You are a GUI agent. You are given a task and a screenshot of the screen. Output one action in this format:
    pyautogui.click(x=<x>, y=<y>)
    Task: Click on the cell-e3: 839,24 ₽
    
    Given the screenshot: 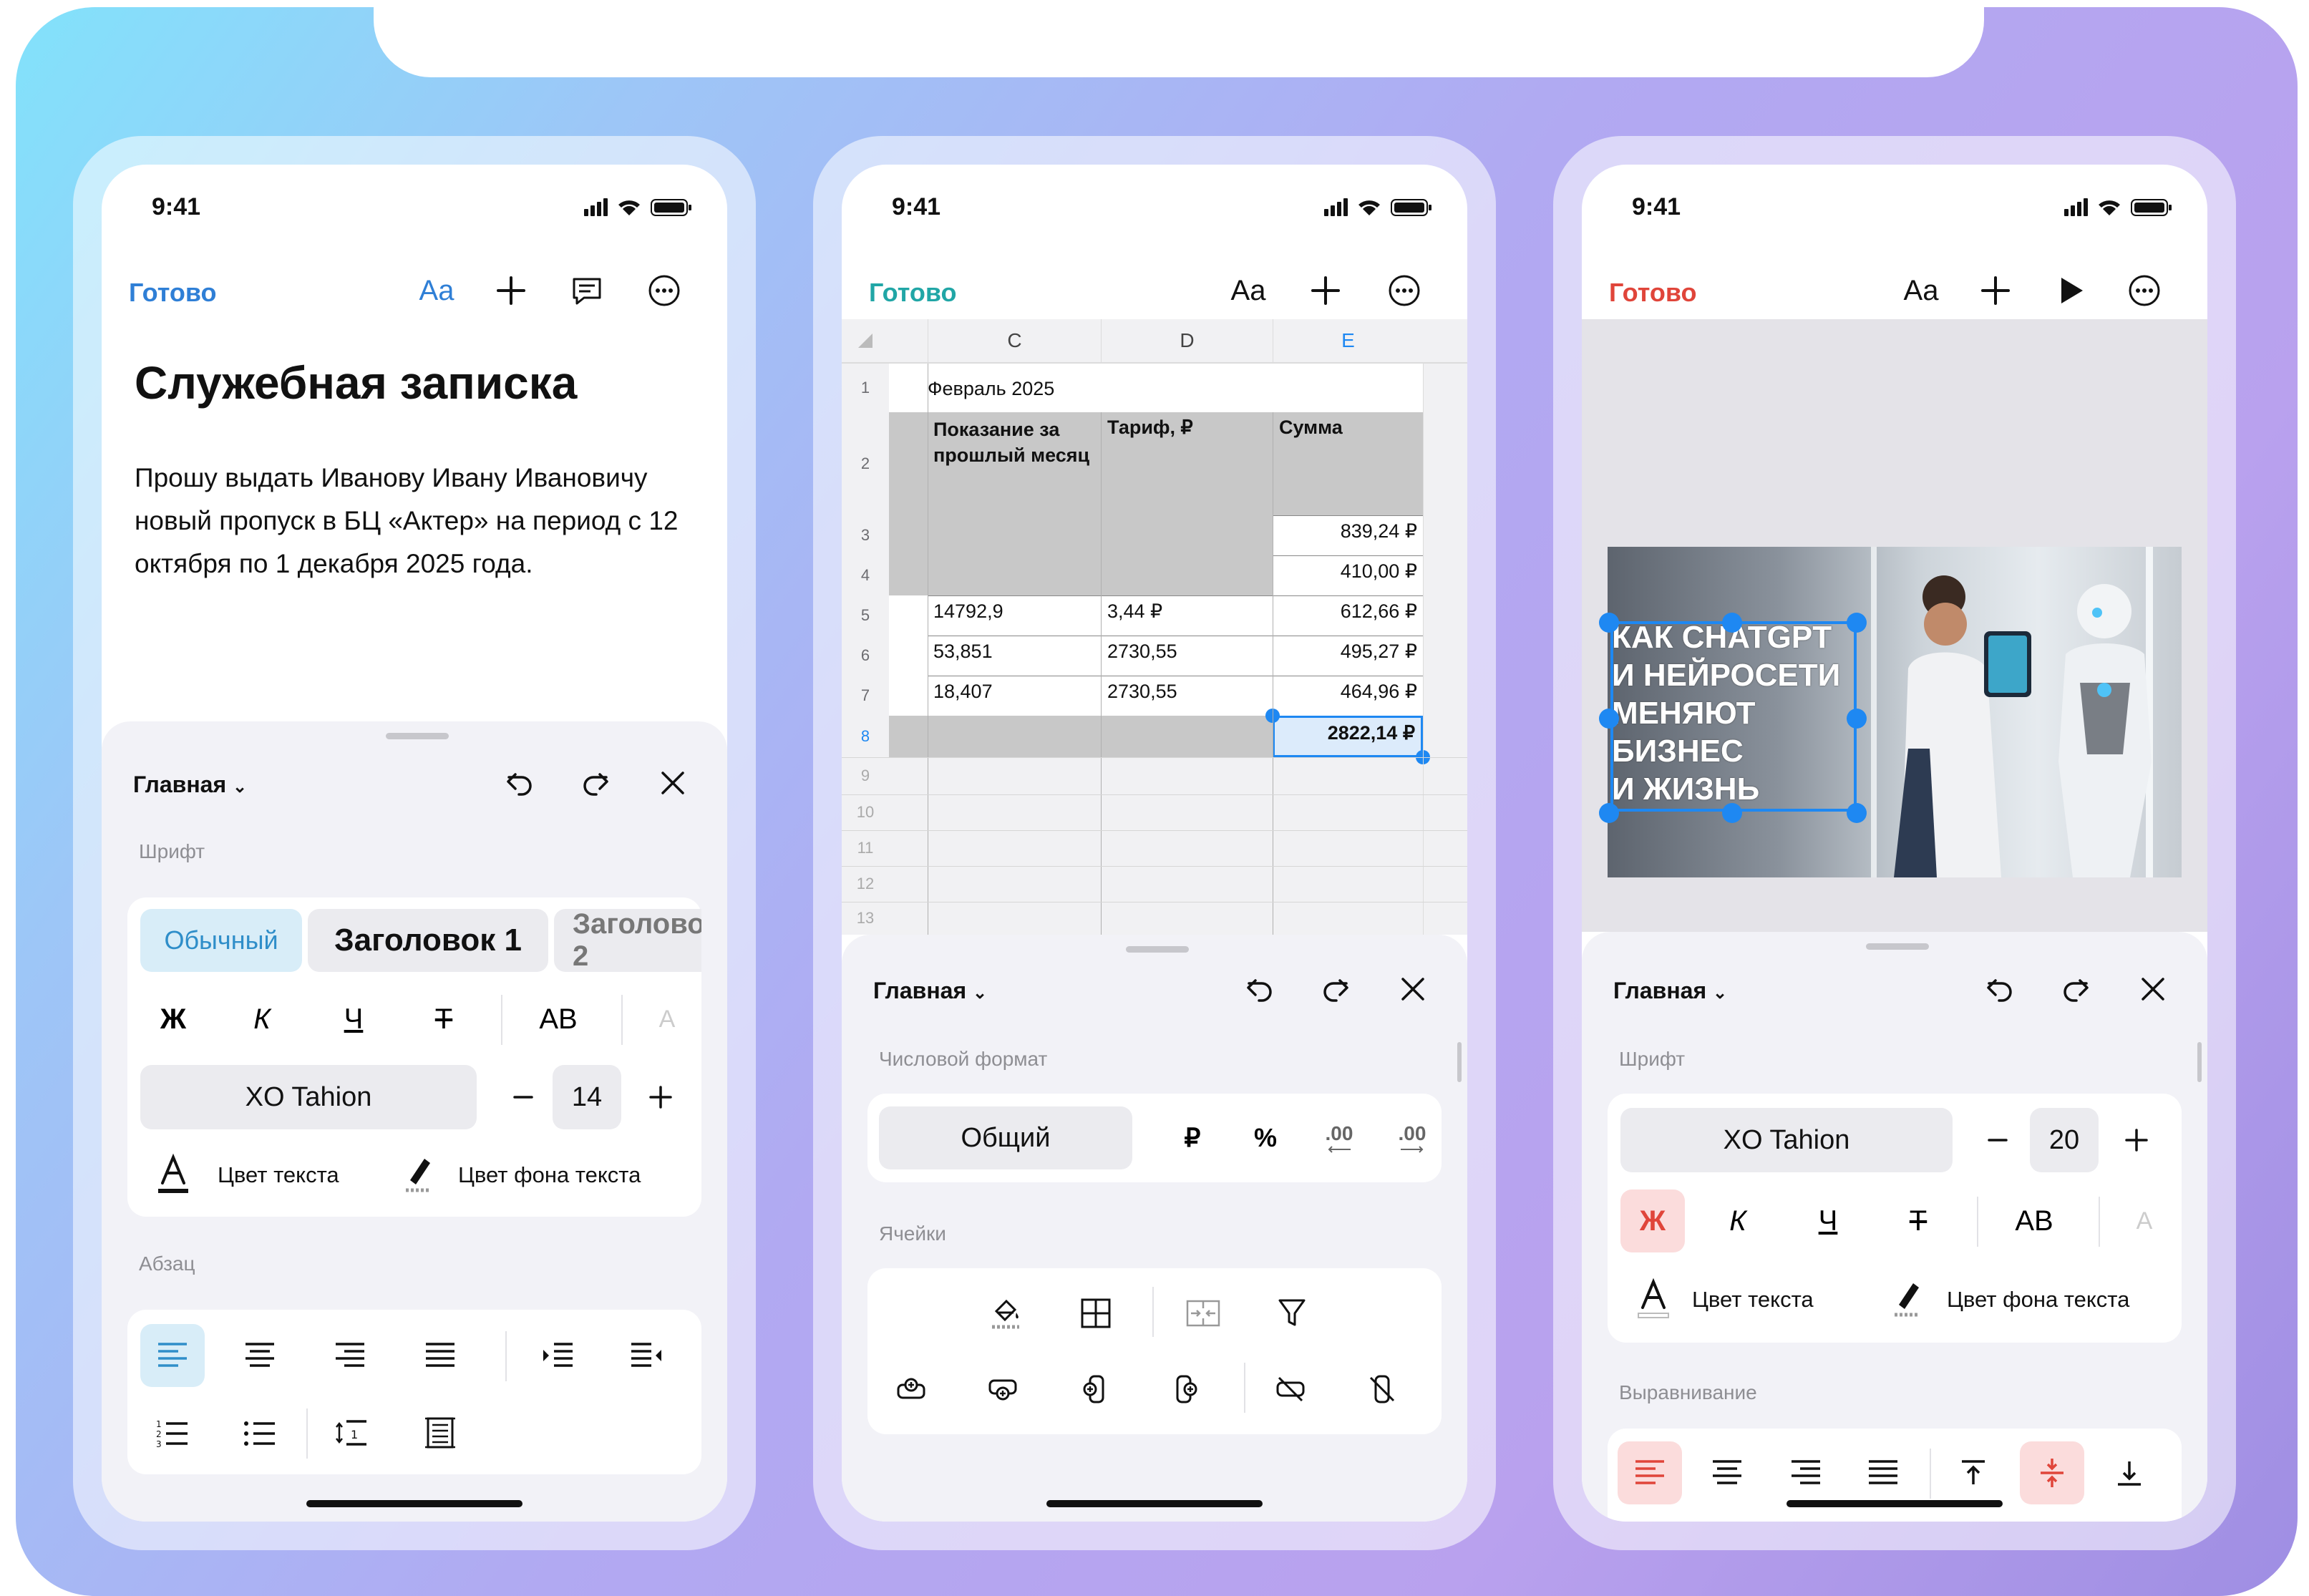 What is the action you would take?
    pyautogui.click(x=1348, y=535)
    